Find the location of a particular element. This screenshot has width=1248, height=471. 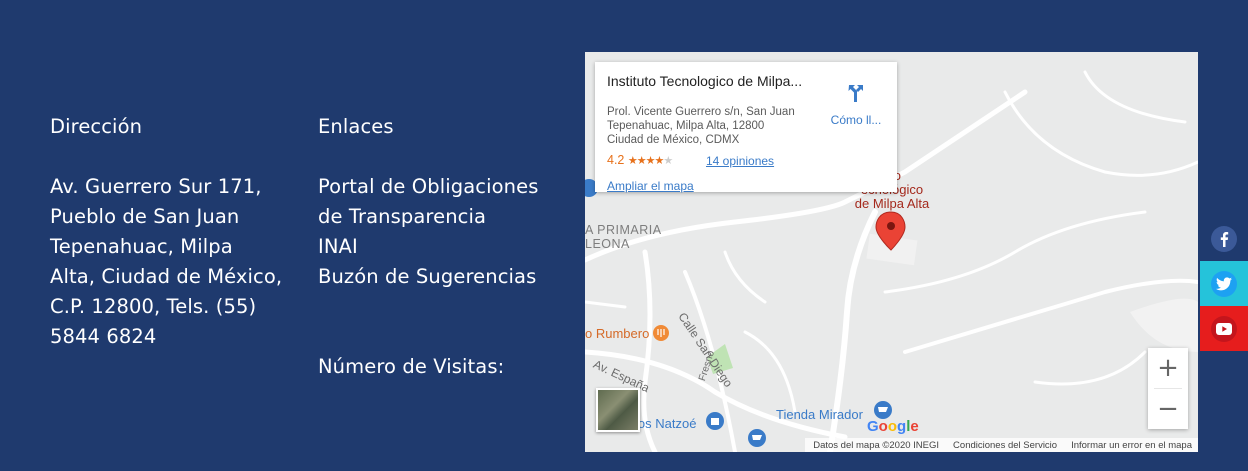

facebook-button is located at coordinates (1224, 238).